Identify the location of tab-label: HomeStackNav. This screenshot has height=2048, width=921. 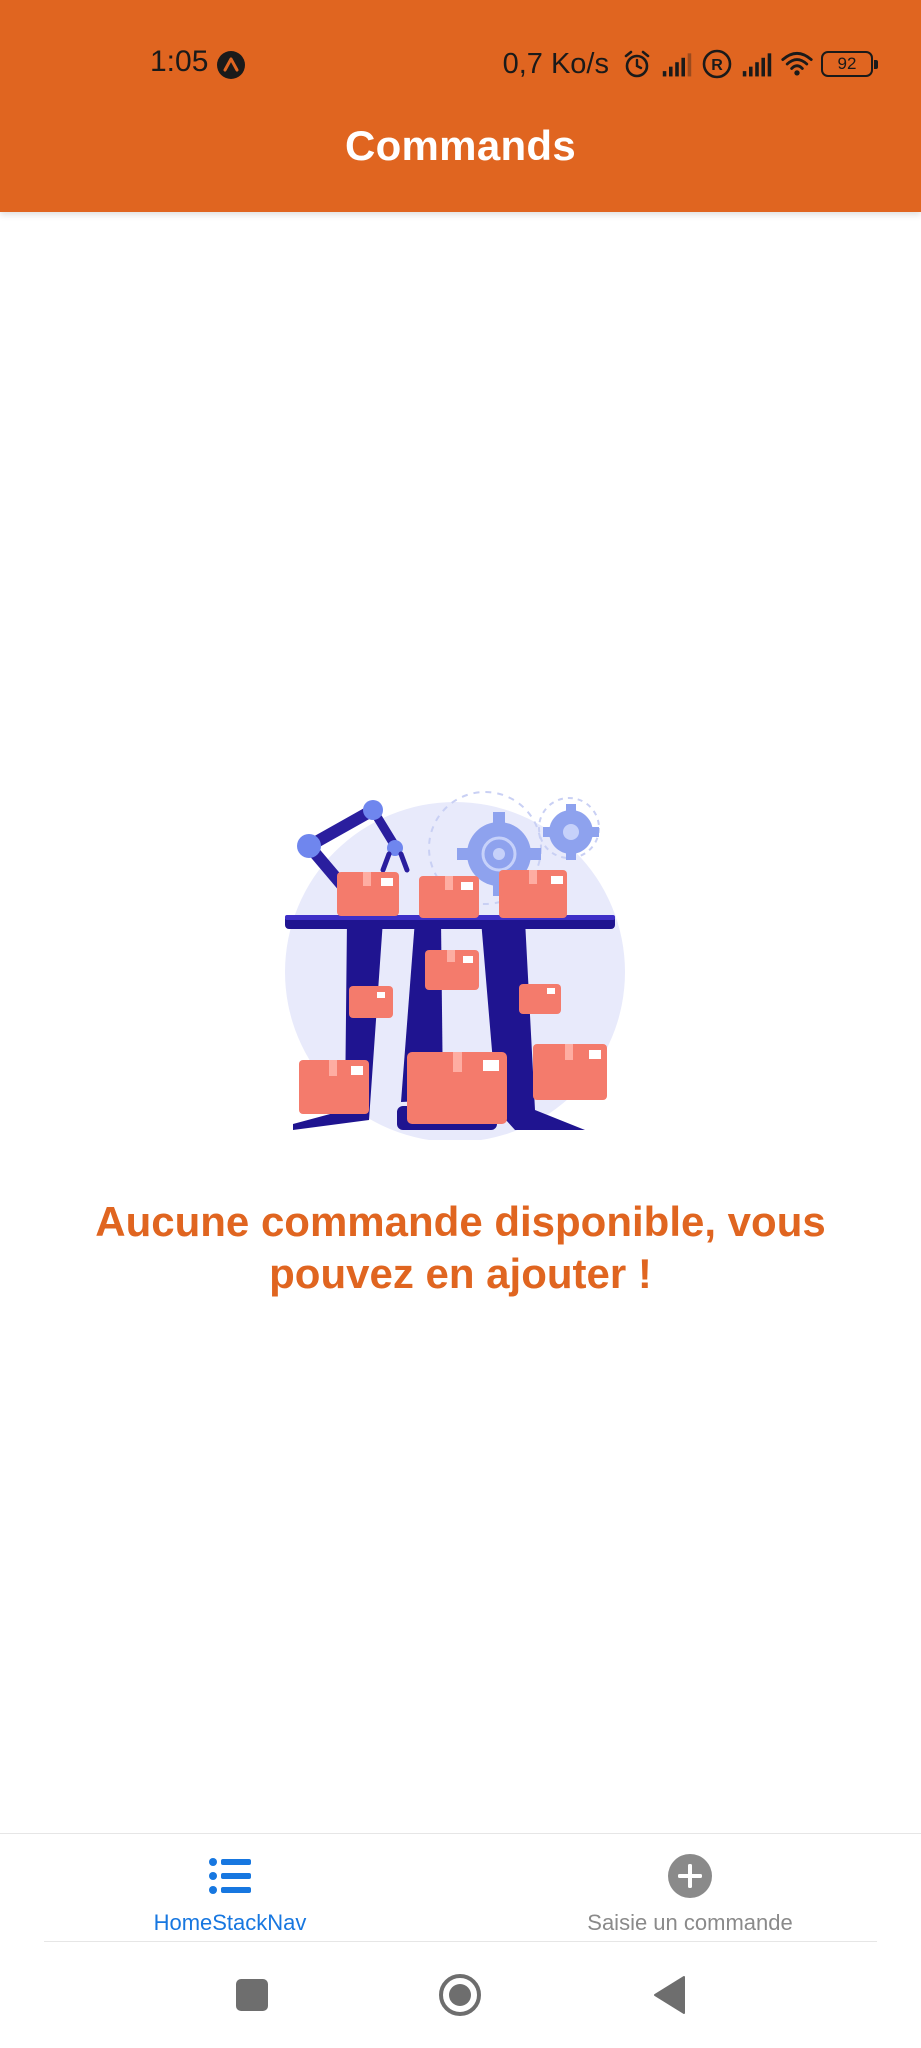
(230, 1922).